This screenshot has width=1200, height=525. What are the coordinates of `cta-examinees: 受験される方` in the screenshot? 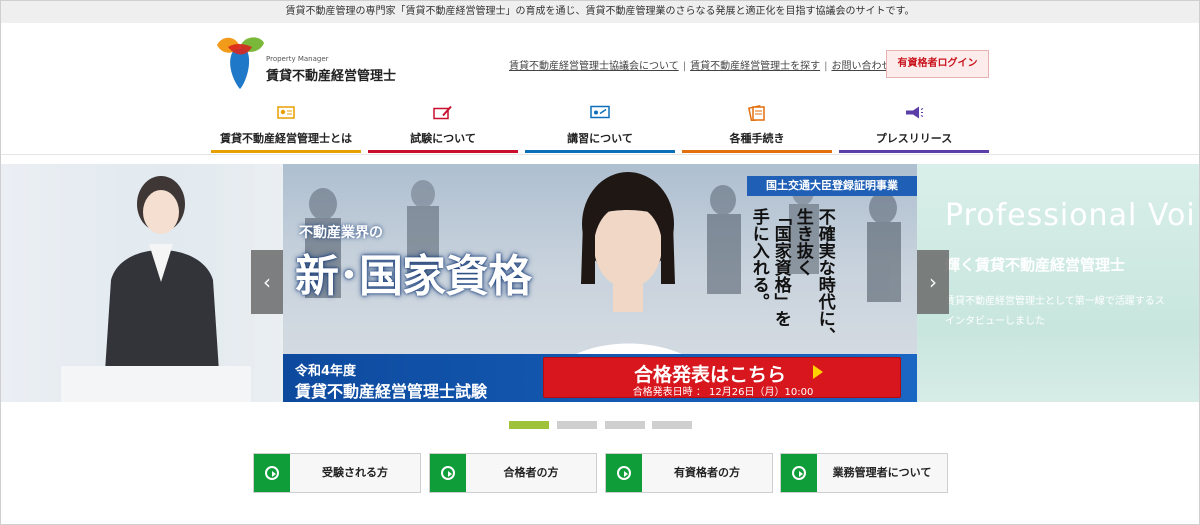 It's located at (337, 473).